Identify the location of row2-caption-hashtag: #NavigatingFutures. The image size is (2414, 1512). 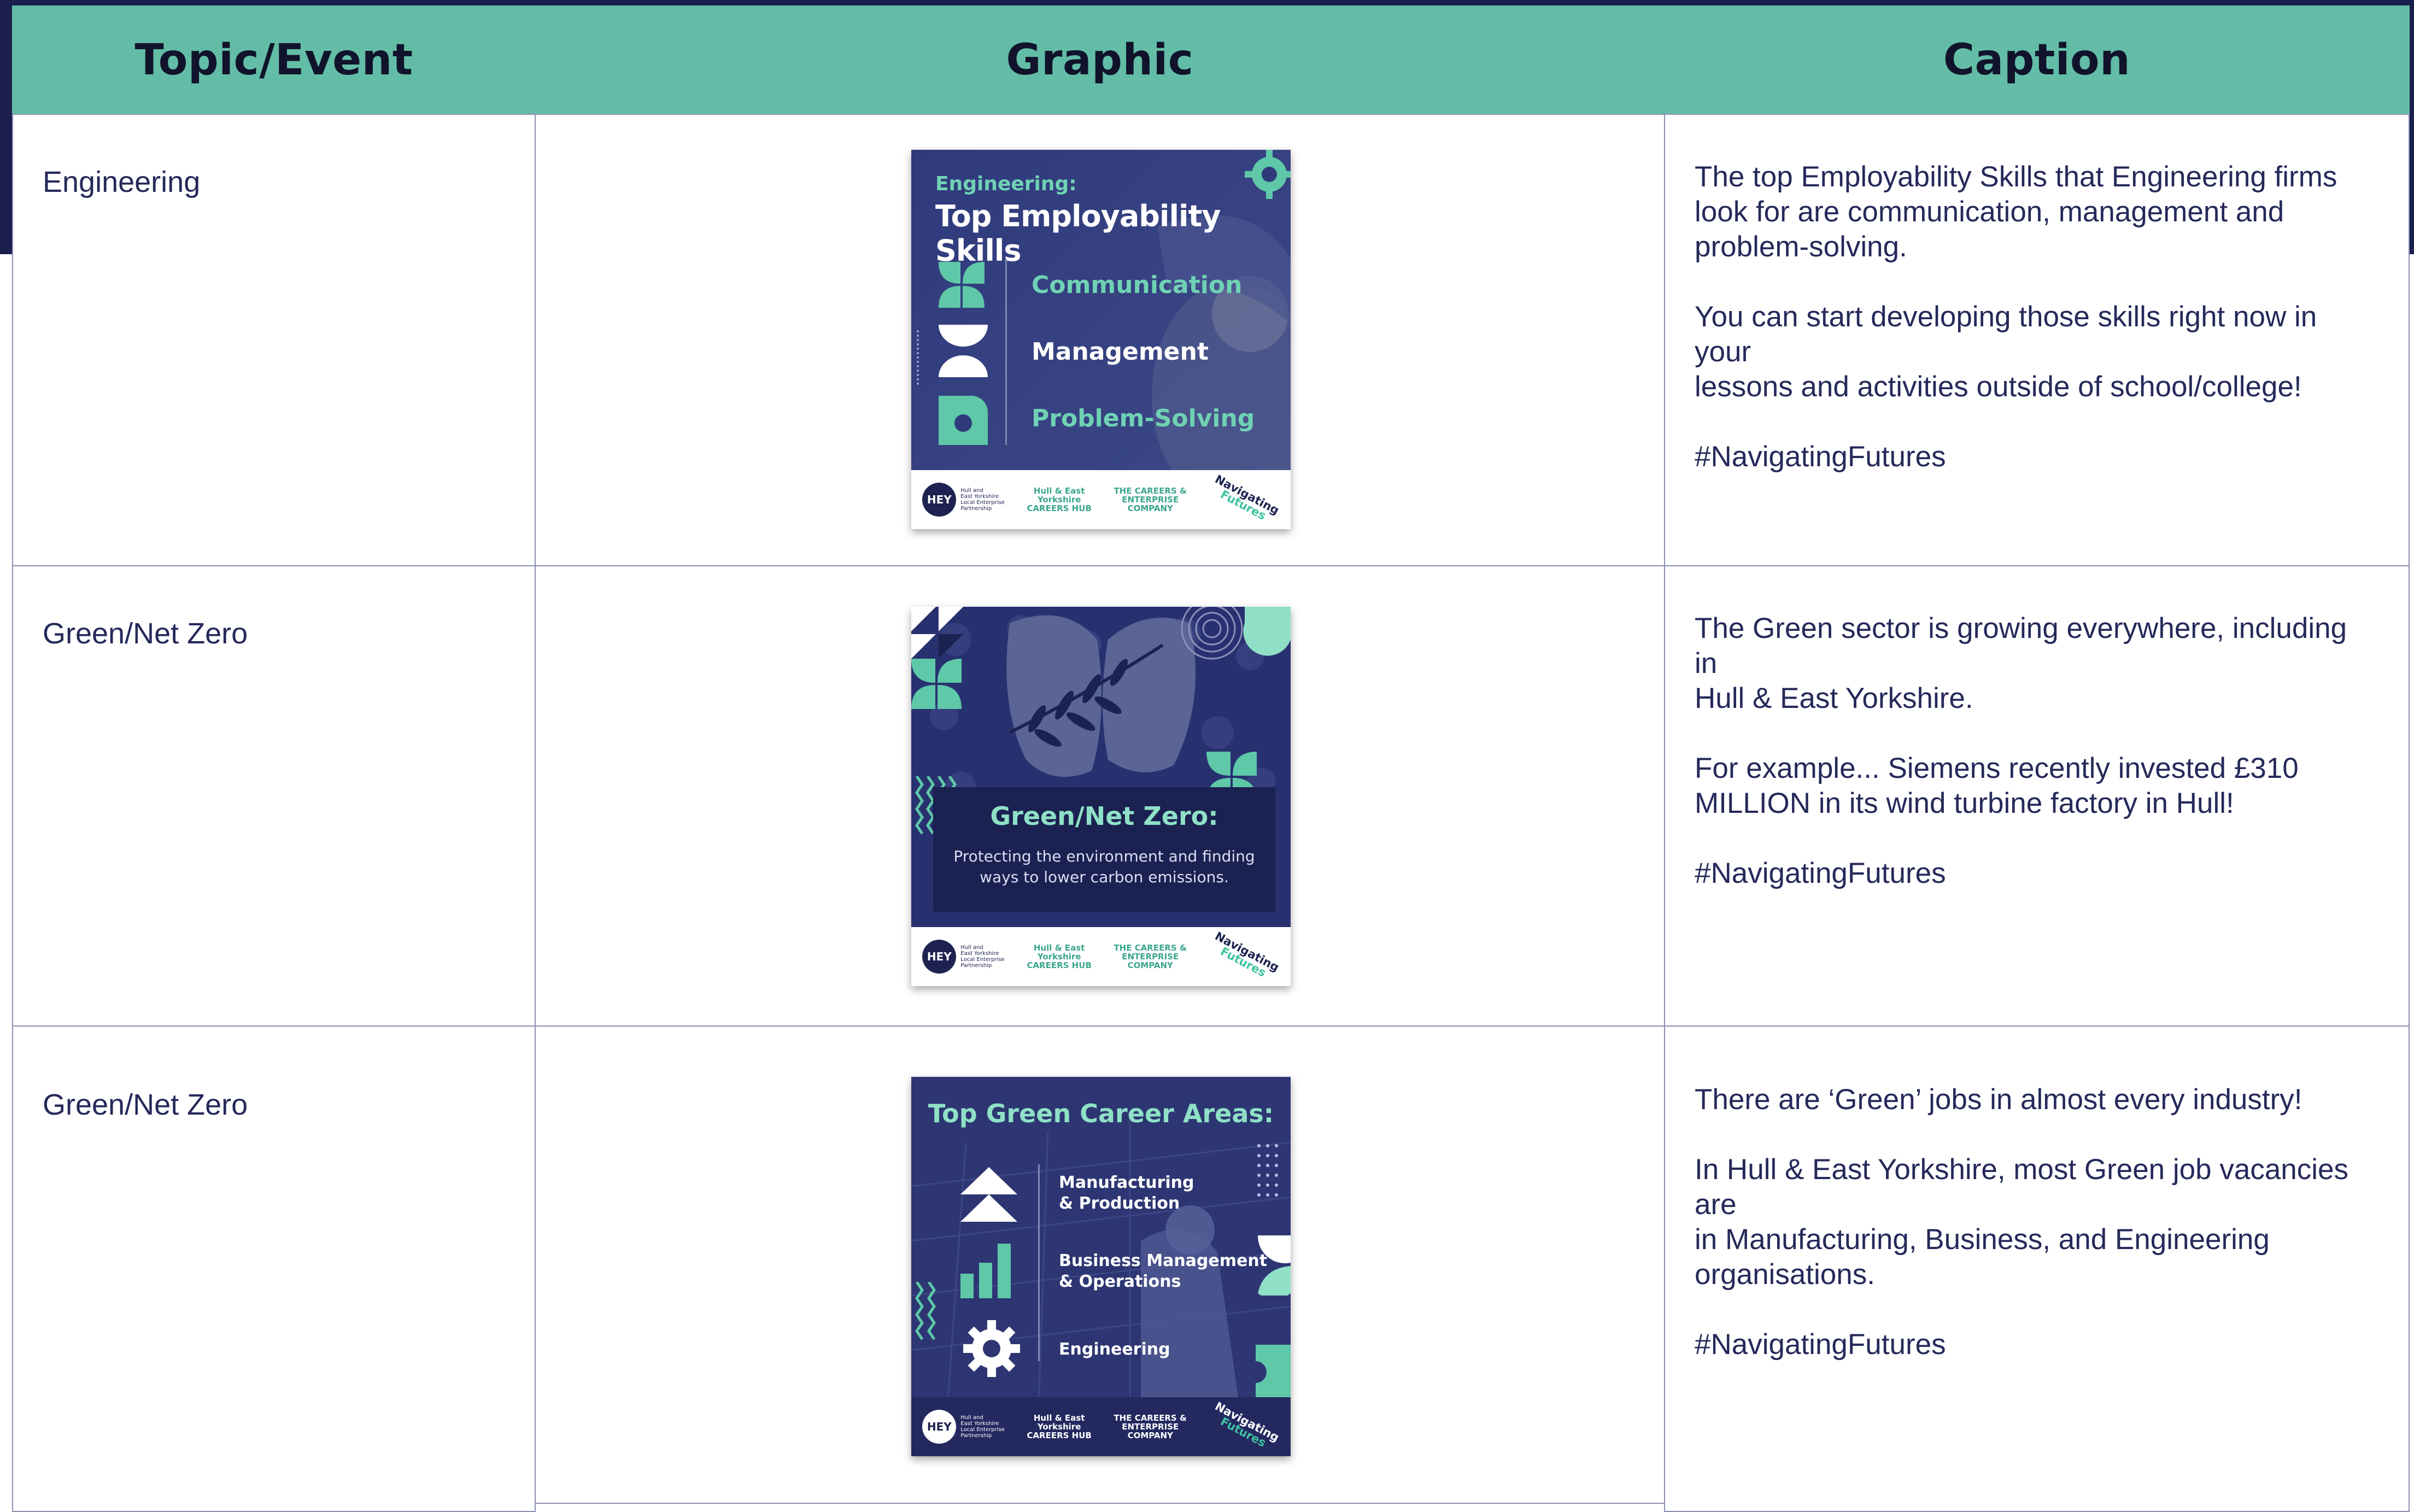
(1820, 873).